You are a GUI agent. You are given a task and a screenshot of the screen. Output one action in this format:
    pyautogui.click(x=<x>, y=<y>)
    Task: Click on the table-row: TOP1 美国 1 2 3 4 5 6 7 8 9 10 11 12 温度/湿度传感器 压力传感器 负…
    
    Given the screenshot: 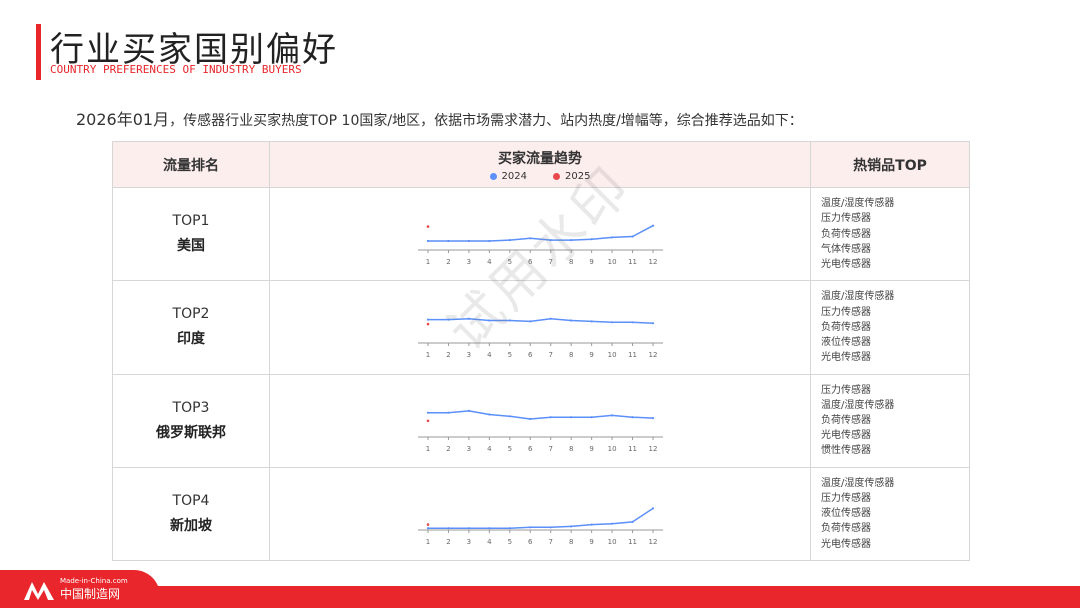 What is the action you would take?
    pyautogui.click(x=541, y=234)
    